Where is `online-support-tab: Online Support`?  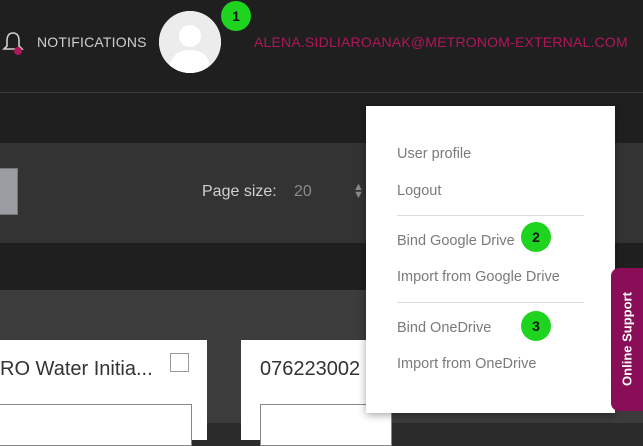 online-support-tab: Online Support is located at coordinates (627, 339).